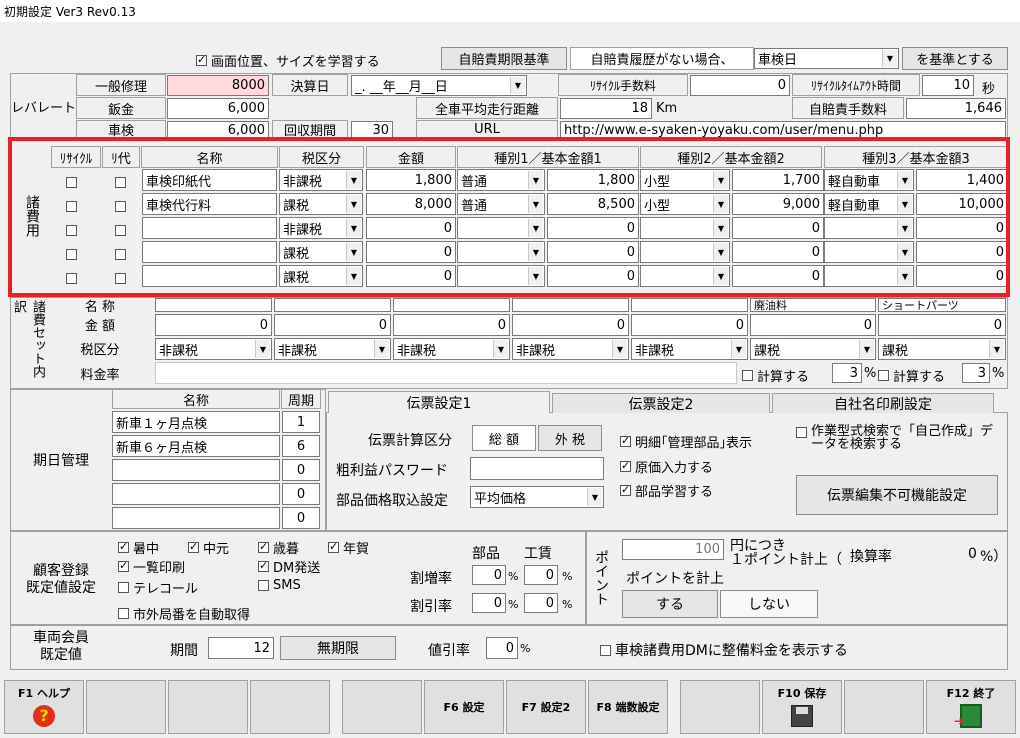  Describe the element at coordinates (288, 60) in the screenshot. I see `learn-checkbox: 画面位置、サイズを学習する` at that location.